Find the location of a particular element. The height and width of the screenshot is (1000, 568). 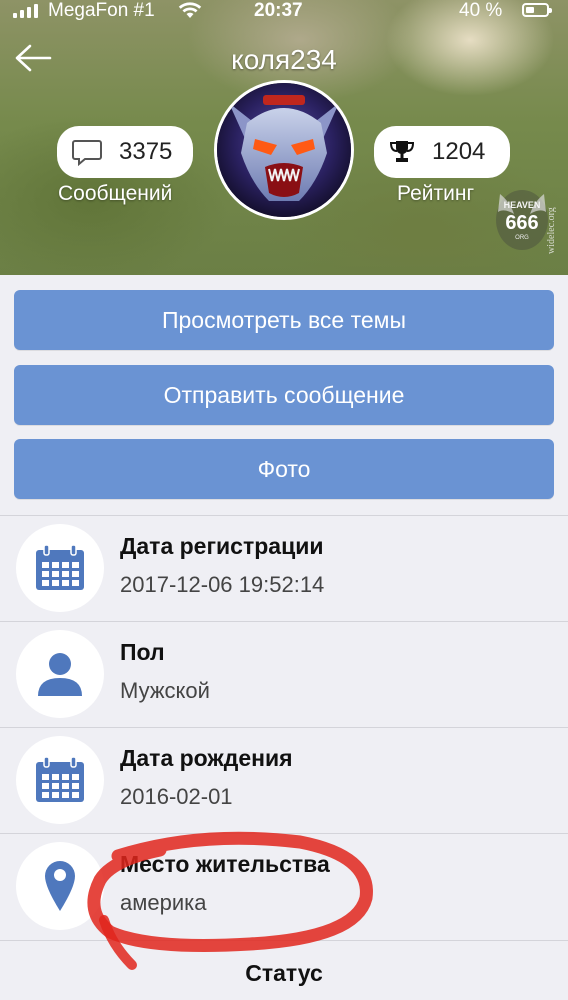

watermark-brand: HEAVEN is located at coordinates (522, 205).